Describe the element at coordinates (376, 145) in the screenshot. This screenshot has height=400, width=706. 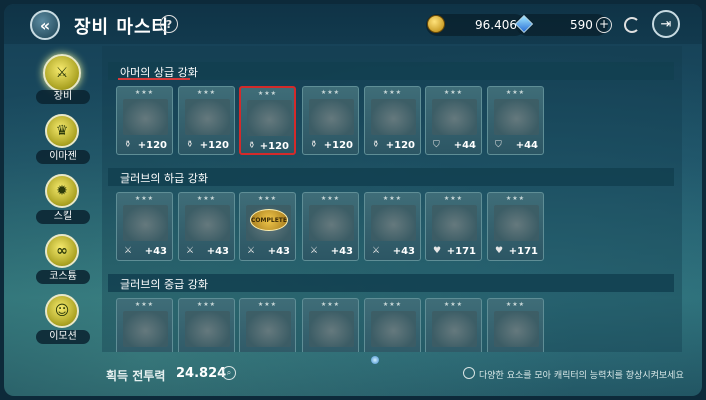
I see `stat-icon: ⚱` at that location.